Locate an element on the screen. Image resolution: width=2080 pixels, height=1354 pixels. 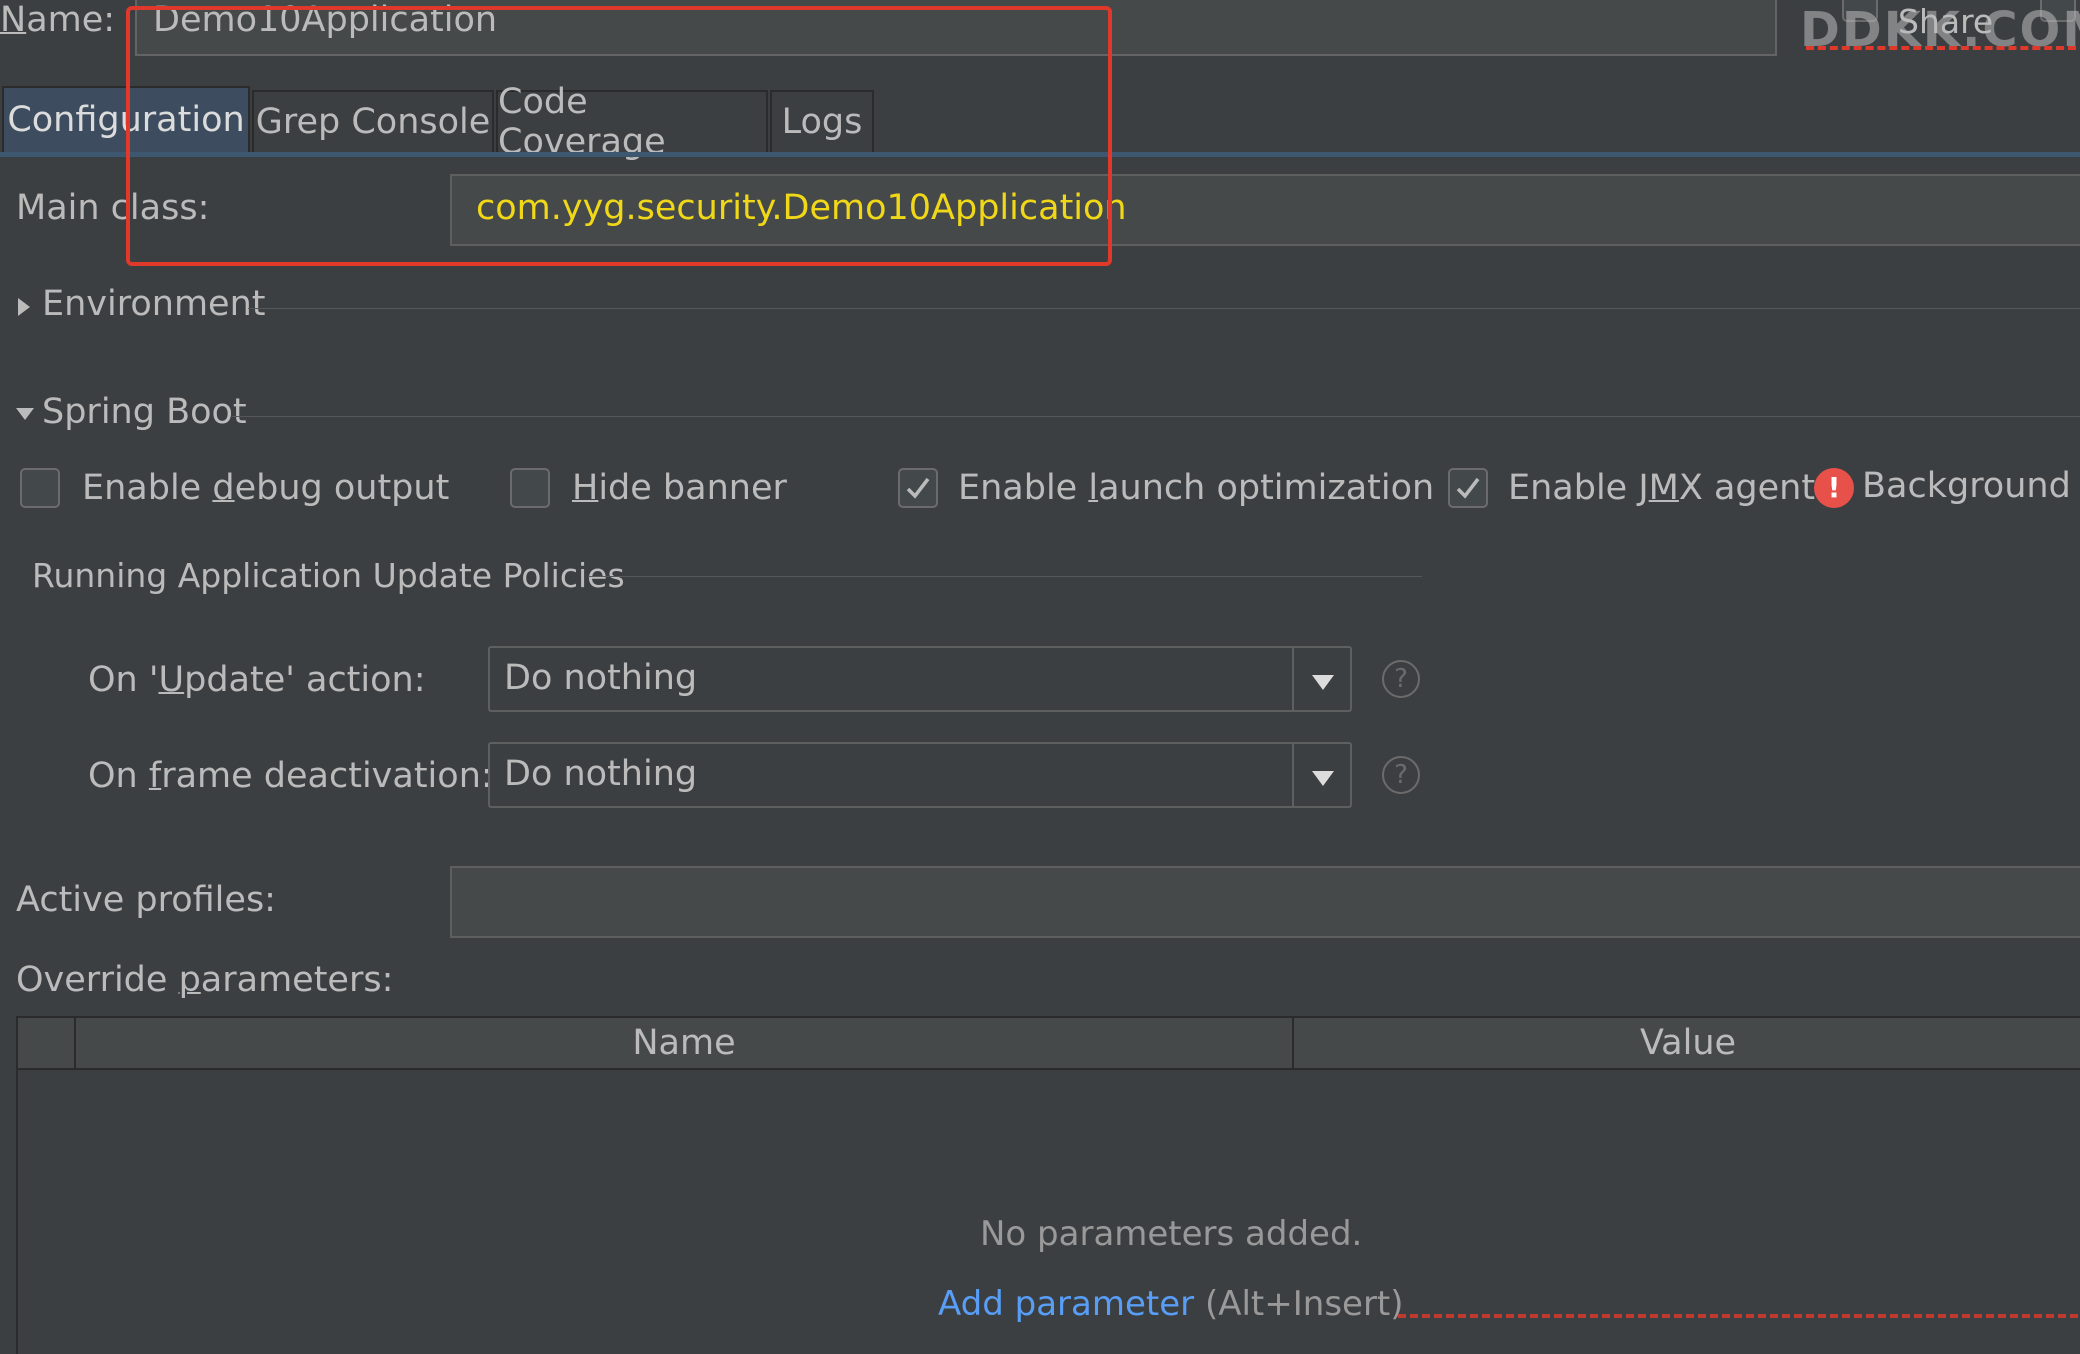
enable-debug-output-checkbox is located at coordinates (40, 488).